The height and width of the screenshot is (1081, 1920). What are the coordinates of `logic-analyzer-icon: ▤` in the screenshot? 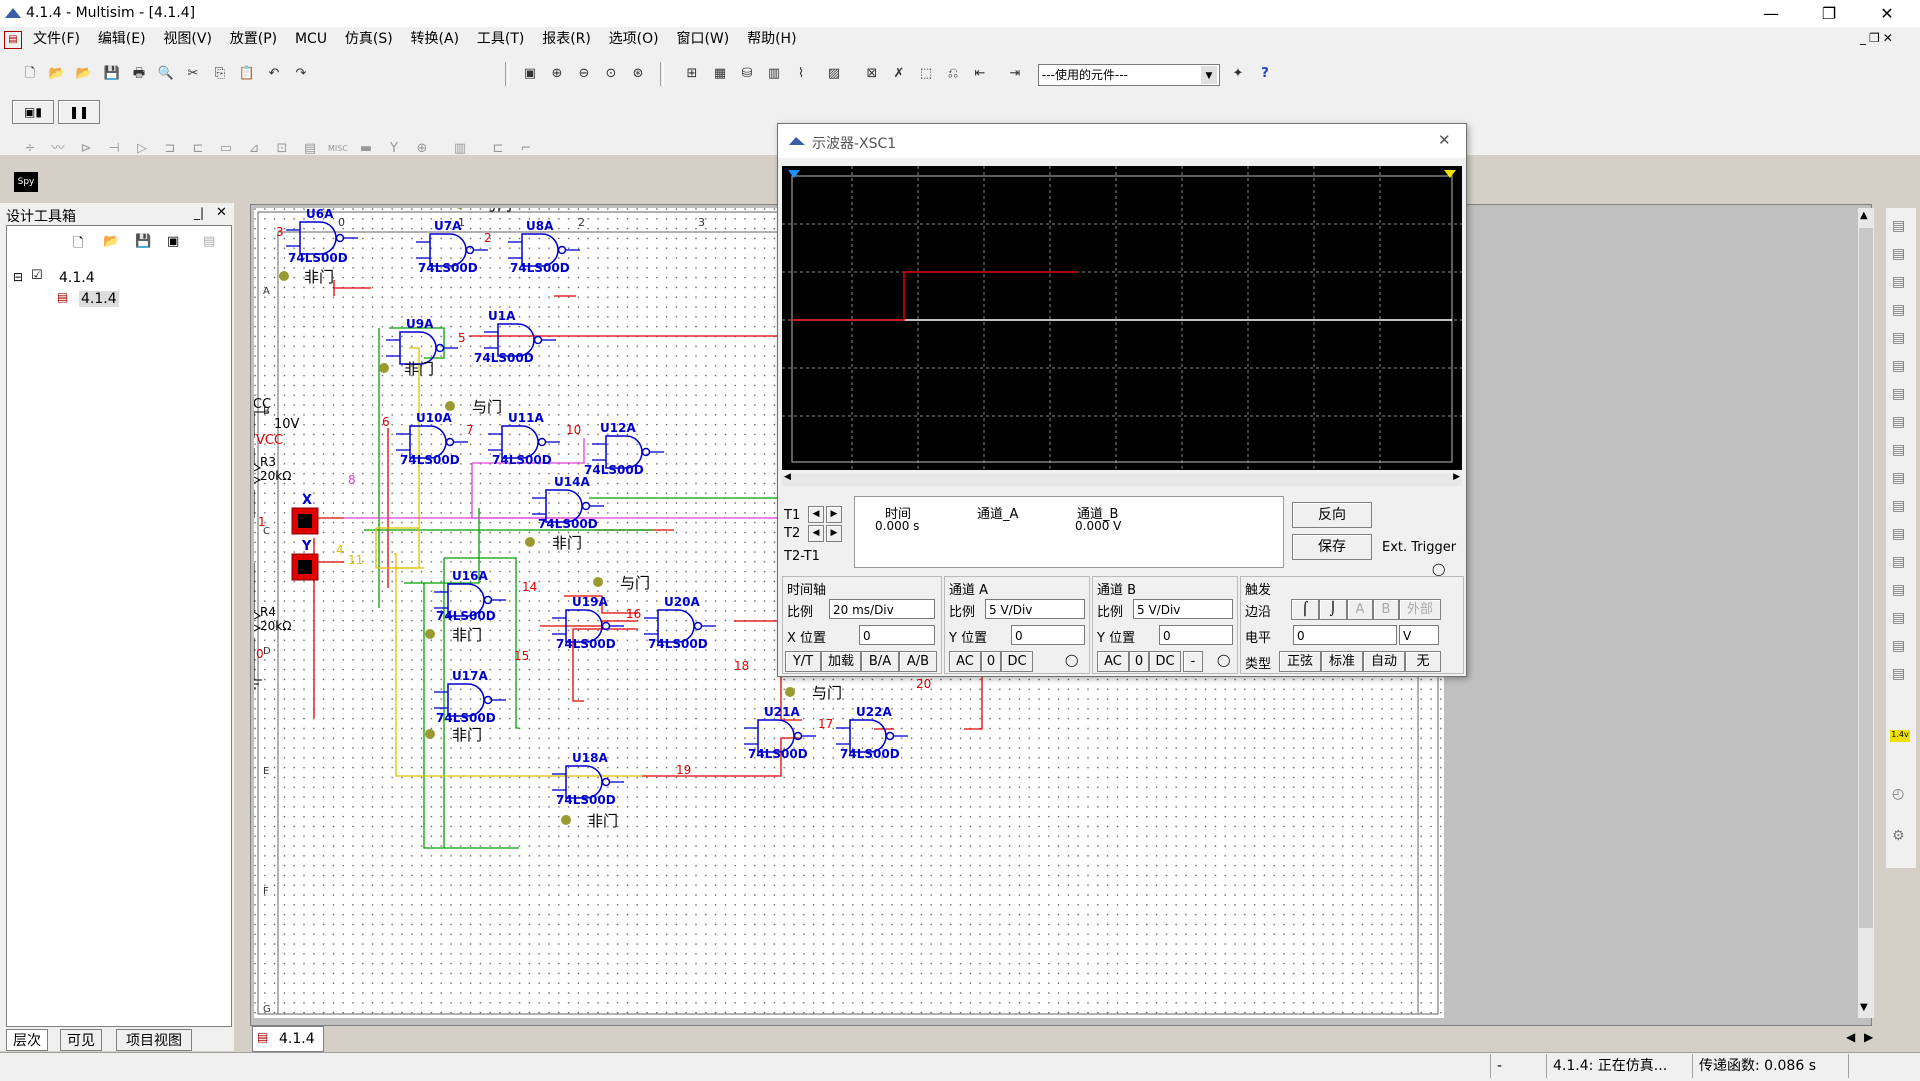 It's located at (1898, 450).